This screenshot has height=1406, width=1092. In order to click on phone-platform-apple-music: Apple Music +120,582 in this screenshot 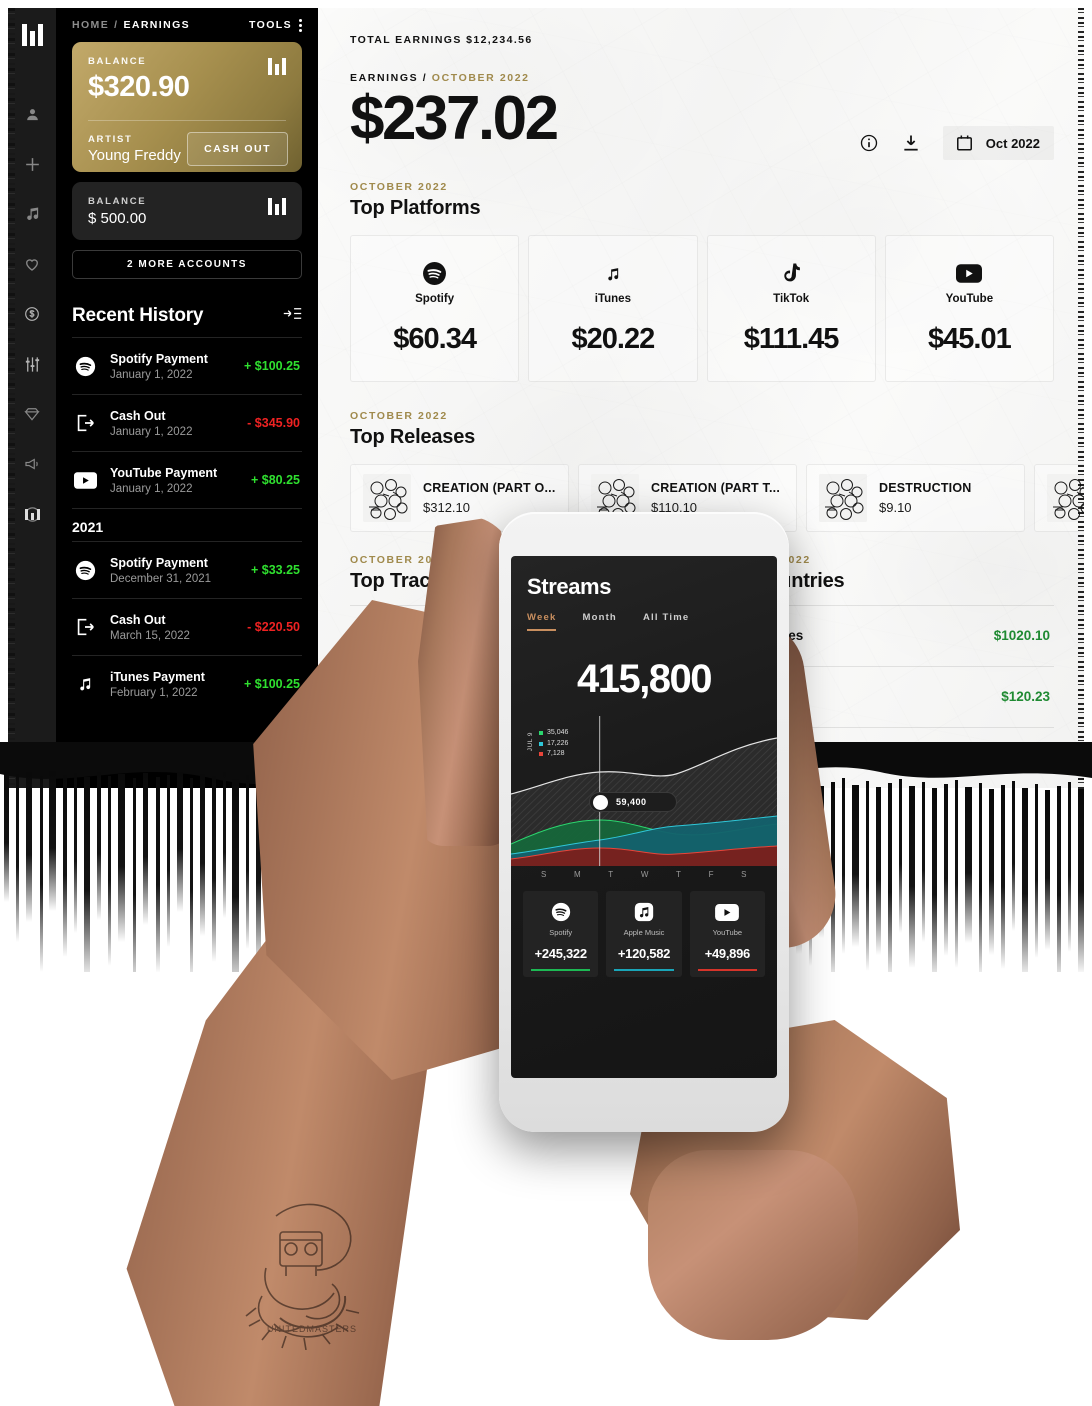, I will do `click(644, 934)`.